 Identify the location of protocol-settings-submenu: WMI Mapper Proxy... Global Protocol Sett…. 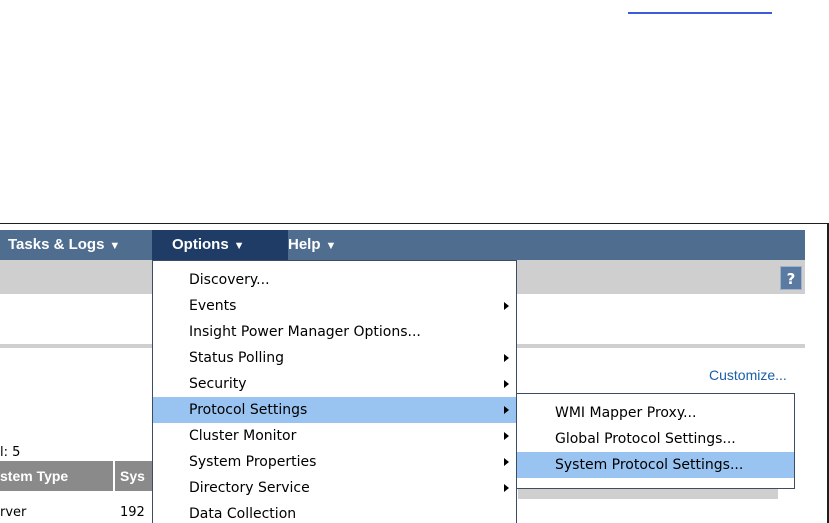
(655, 441).